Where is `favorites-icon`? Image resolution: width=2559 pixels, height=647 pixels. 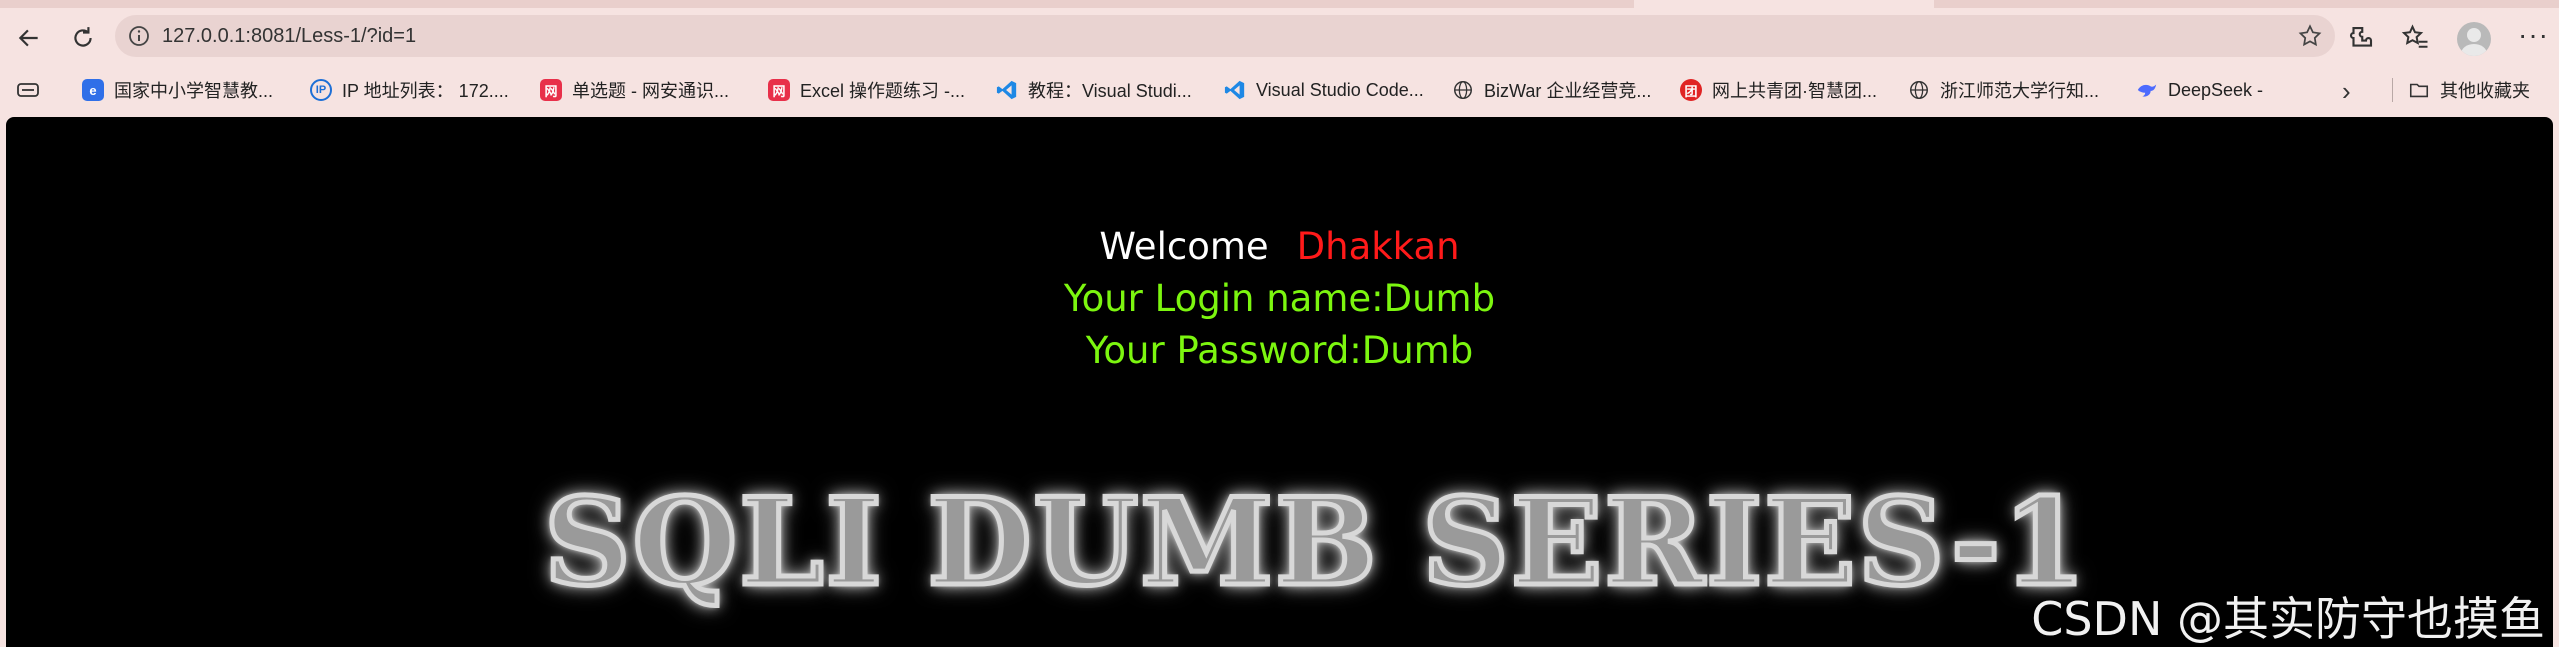 favorites-icon is located at coordinates (2415, 38).